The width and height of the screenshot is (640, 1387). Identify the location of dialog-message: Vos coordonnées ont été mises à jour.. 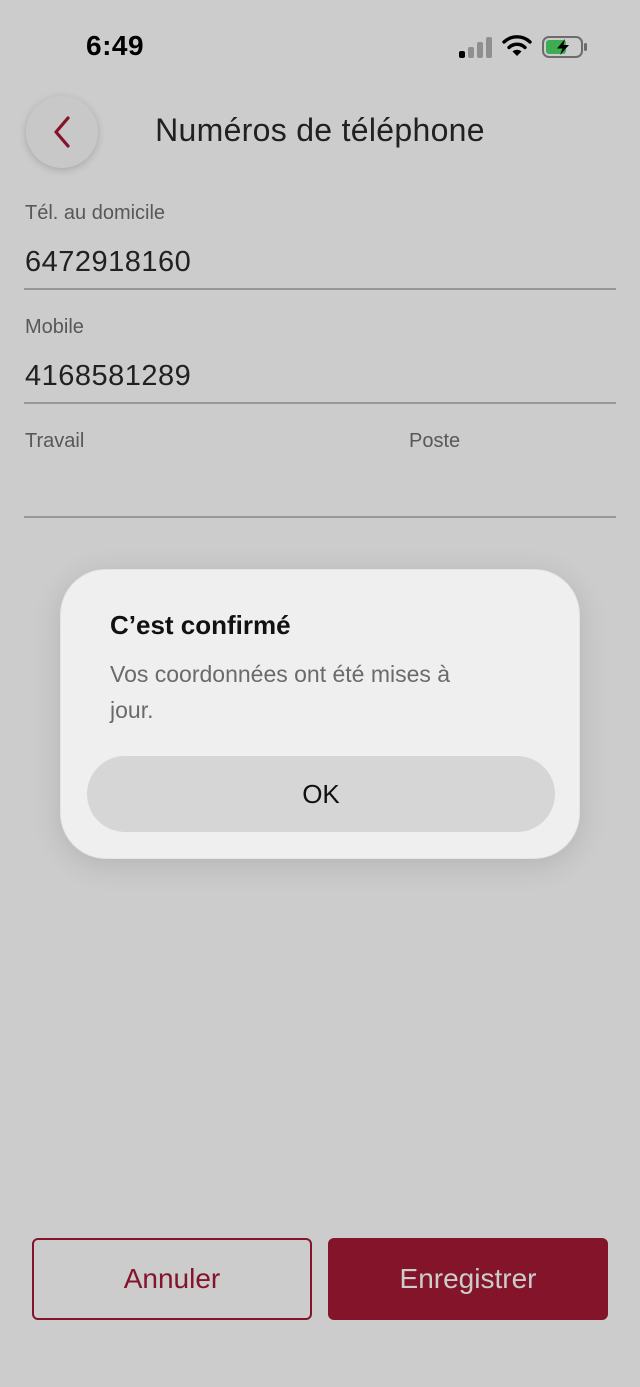
(280, 692).